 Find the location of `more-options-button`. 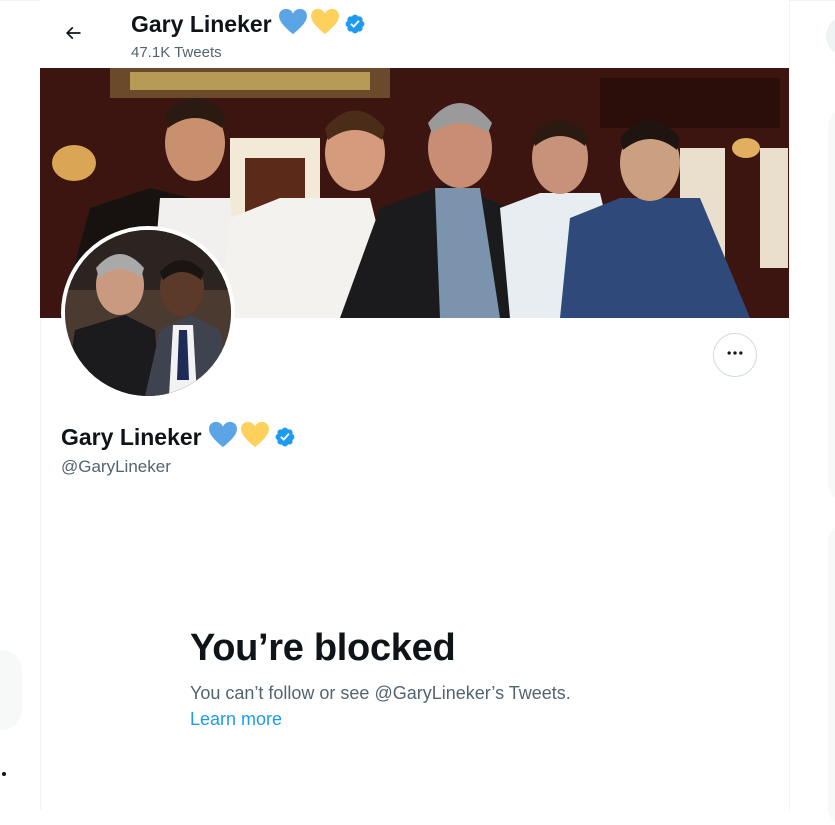

more-options-button is located at coordinates (735, 355).